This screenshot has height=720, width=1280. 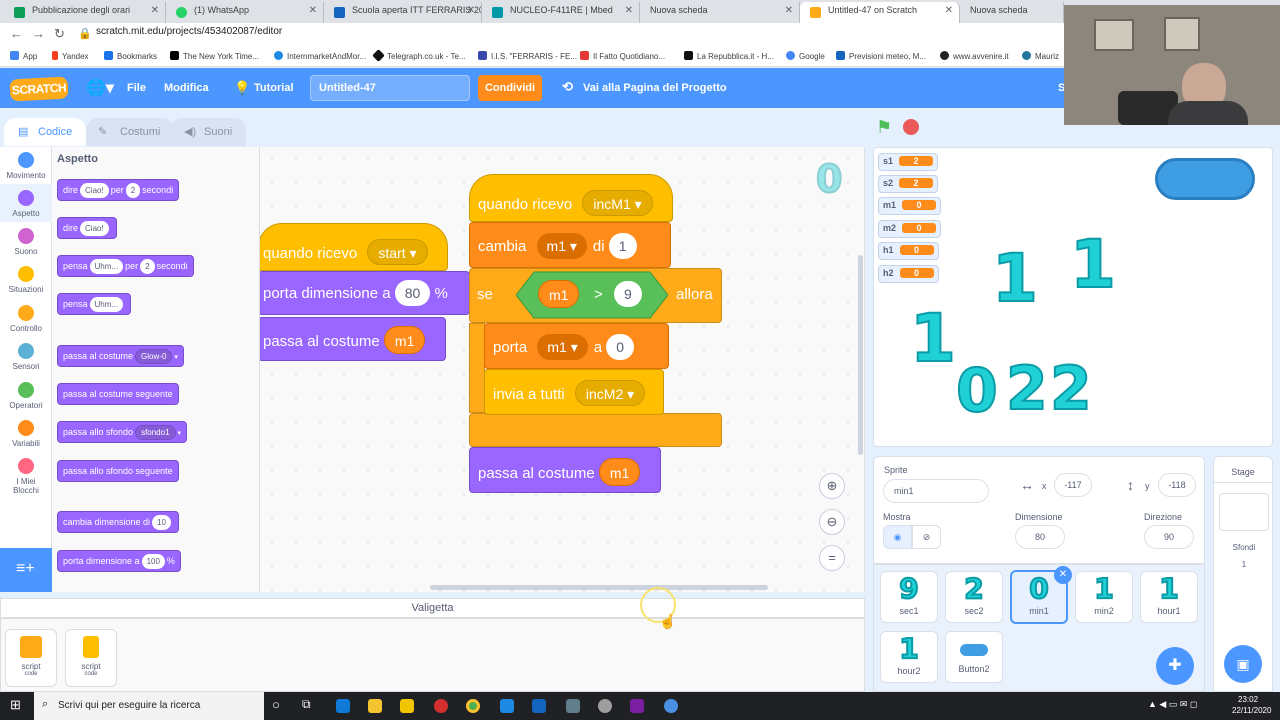 I want to click on when-receive-incm1-block: quando ricevo incM1 ▾, so click(x=571, y=198).